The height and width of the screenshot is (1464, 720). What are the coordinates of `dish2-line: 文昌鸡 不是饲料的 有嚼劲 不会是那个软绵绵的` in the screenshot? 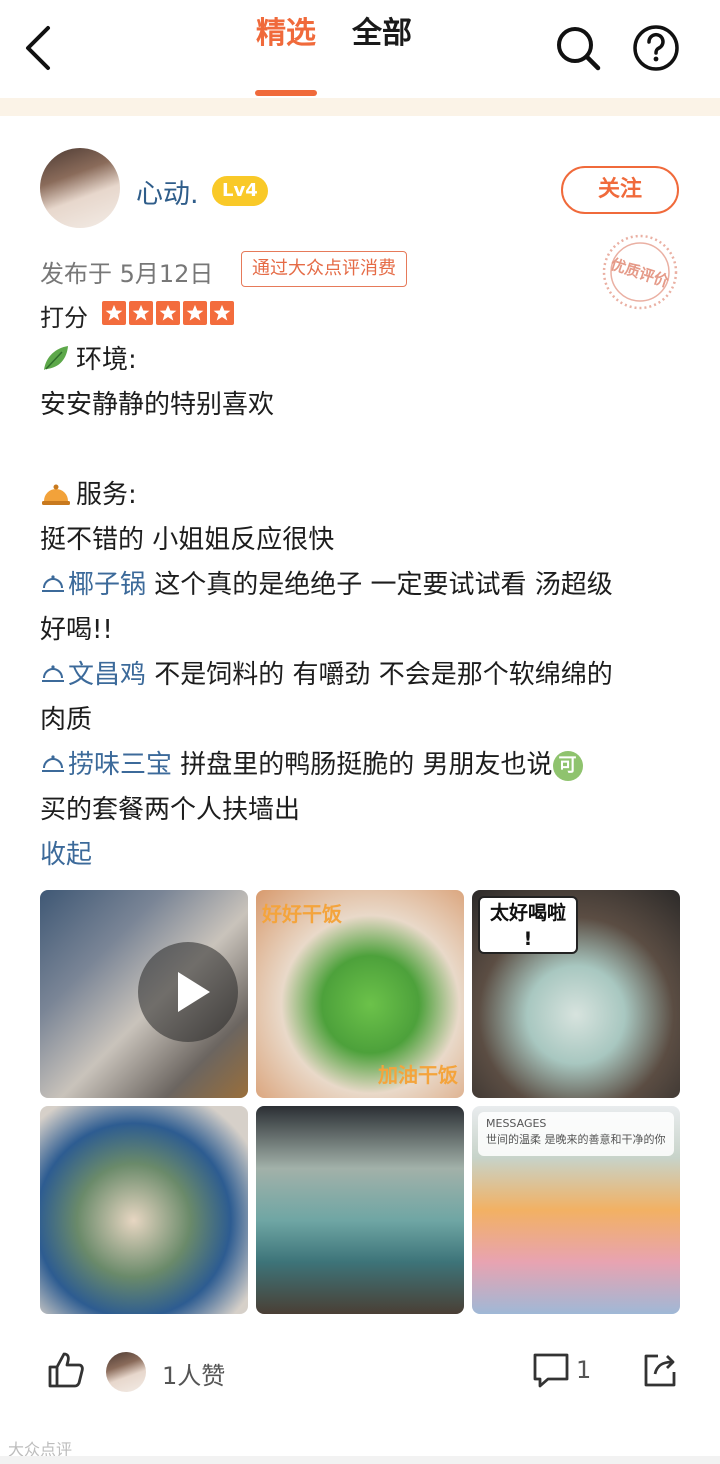 It's located at (360, 675).